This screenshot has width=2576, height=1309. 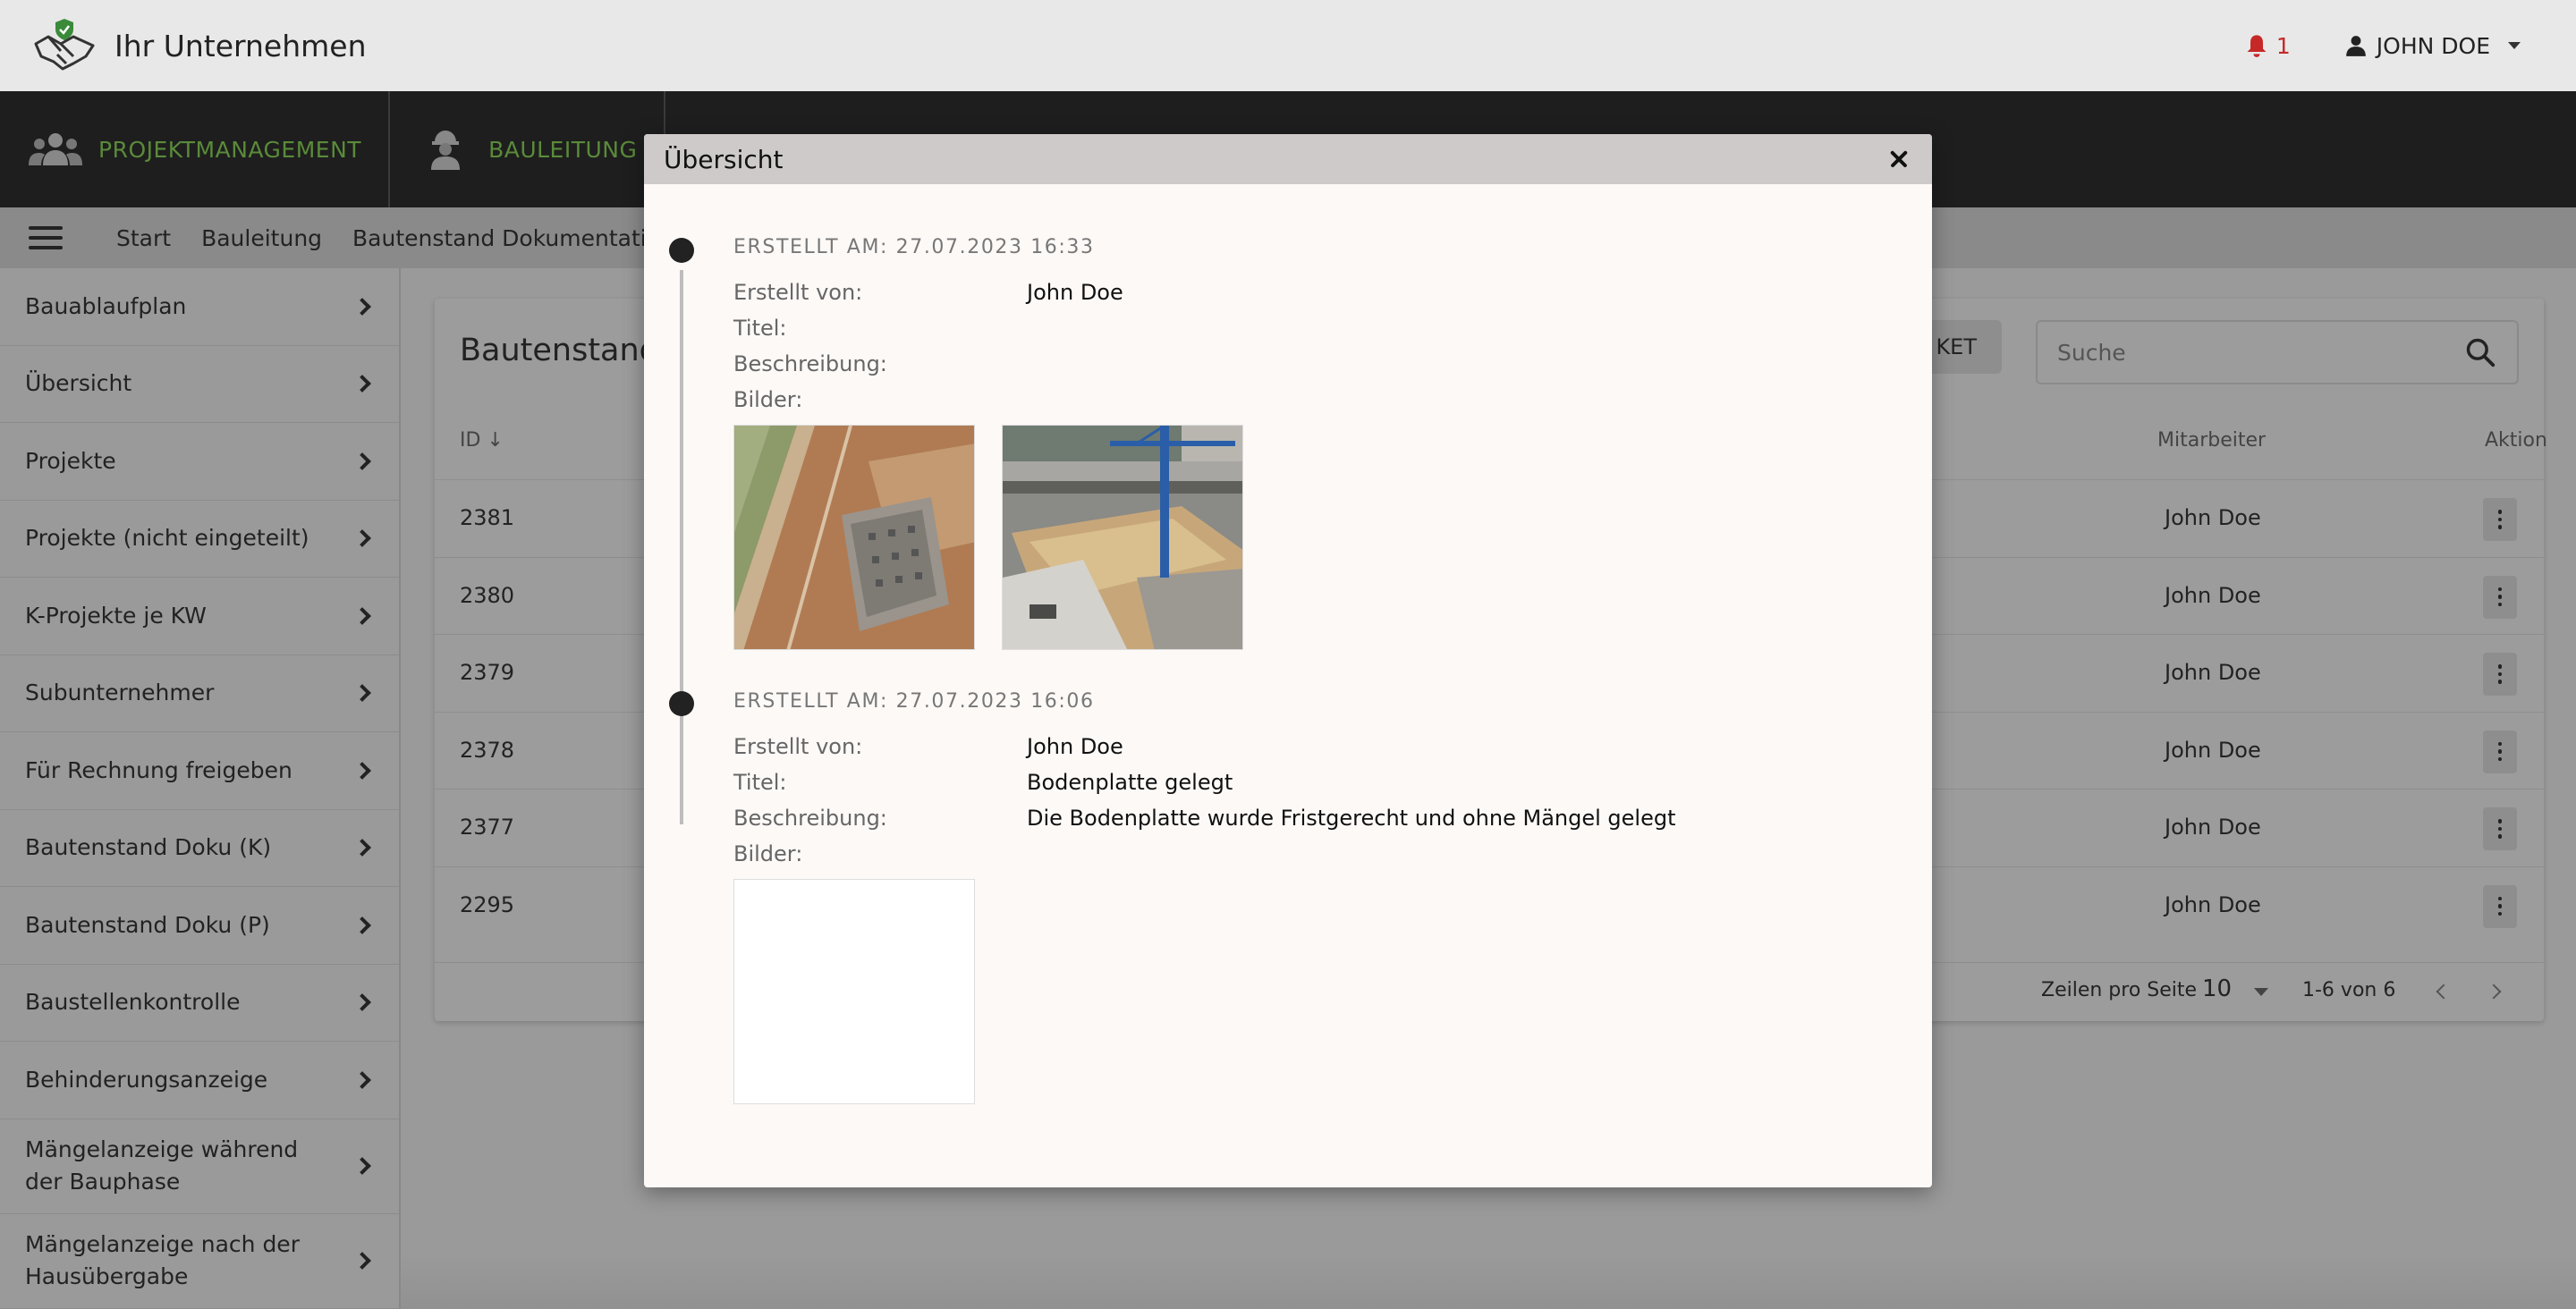 What do you see at coordinates (1956, 346) in the screenshot?
I see `action-button-label: KET` at bounding box center [1956, 346].